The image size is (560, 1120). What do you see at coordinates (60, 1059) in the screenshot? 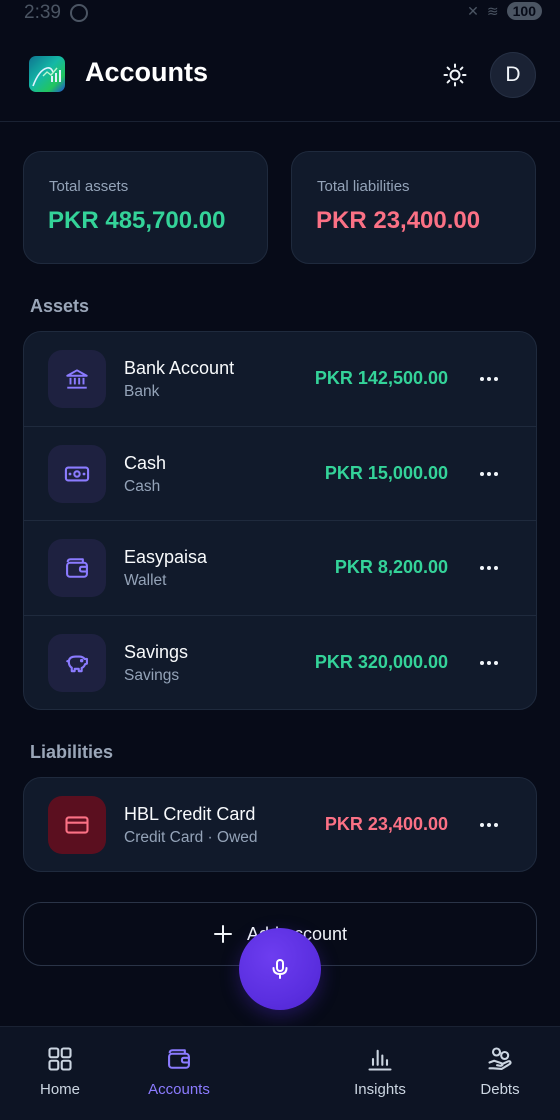
I see `grid-icon` at bounding box center [60, 1059].